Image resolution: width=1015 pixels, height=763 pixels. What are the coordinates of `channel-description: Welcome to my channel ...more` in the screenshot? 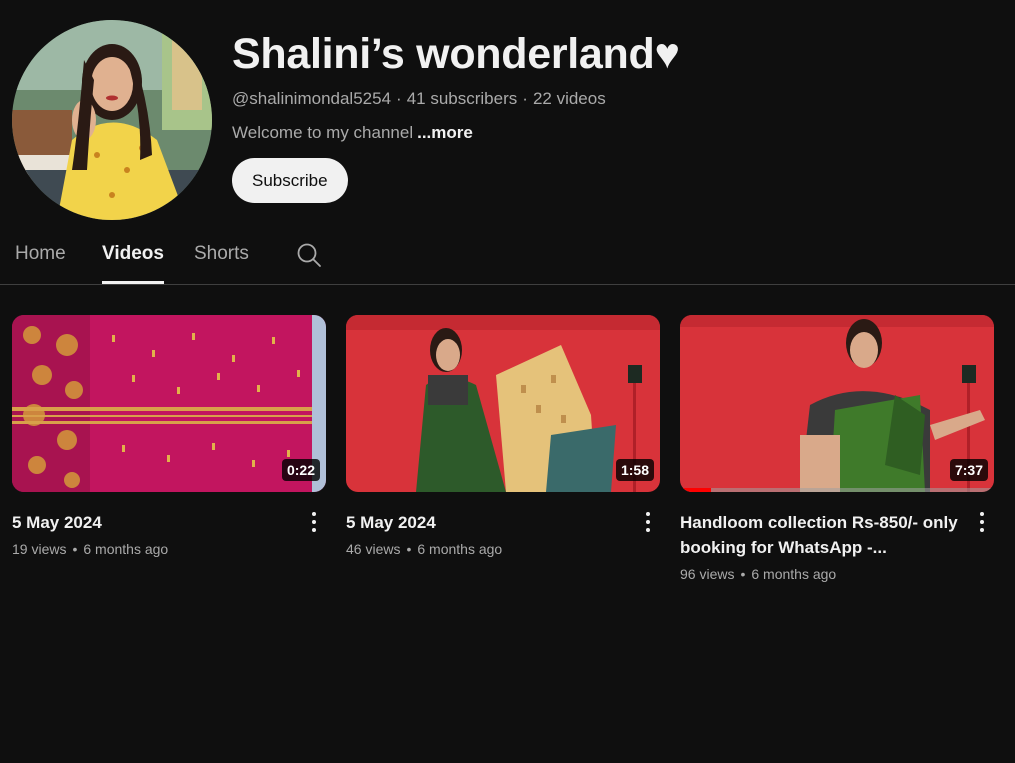 It's located at (456, 133).